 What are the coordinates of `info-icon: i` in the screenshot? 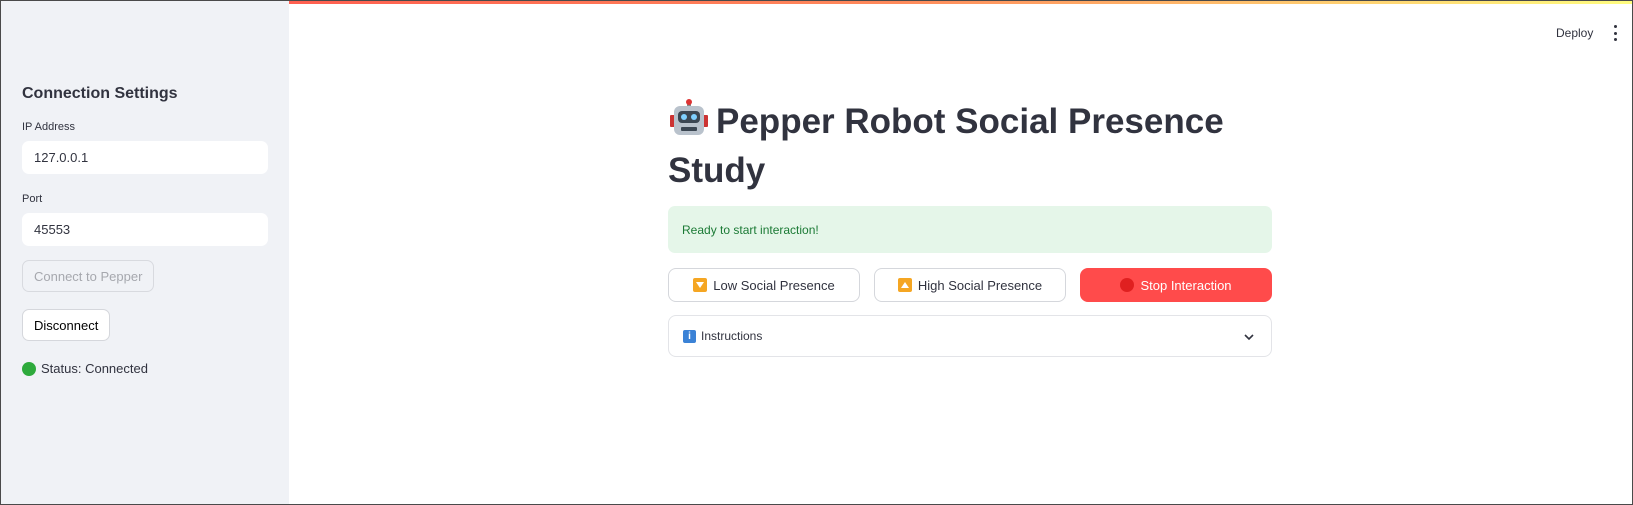 It's located at (689, 336).